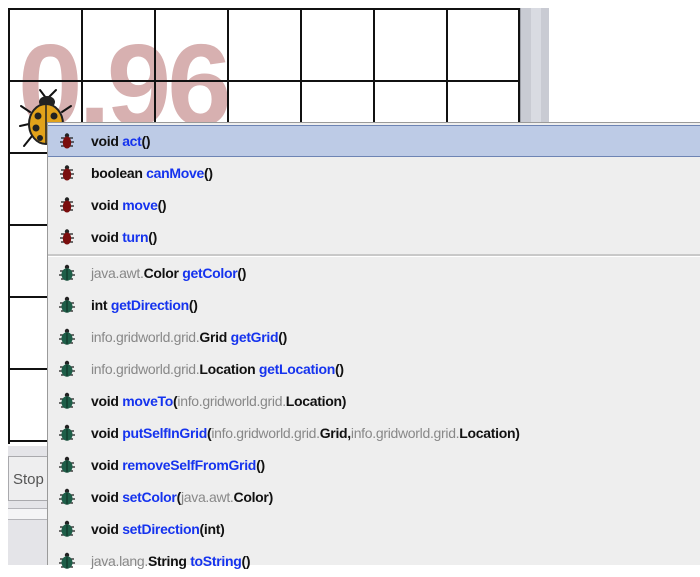 This screenshot has width=700, height=577. Describe the element at coordinates (296, 369) in the screenshot. I see `method-name: getLocation` at that location.